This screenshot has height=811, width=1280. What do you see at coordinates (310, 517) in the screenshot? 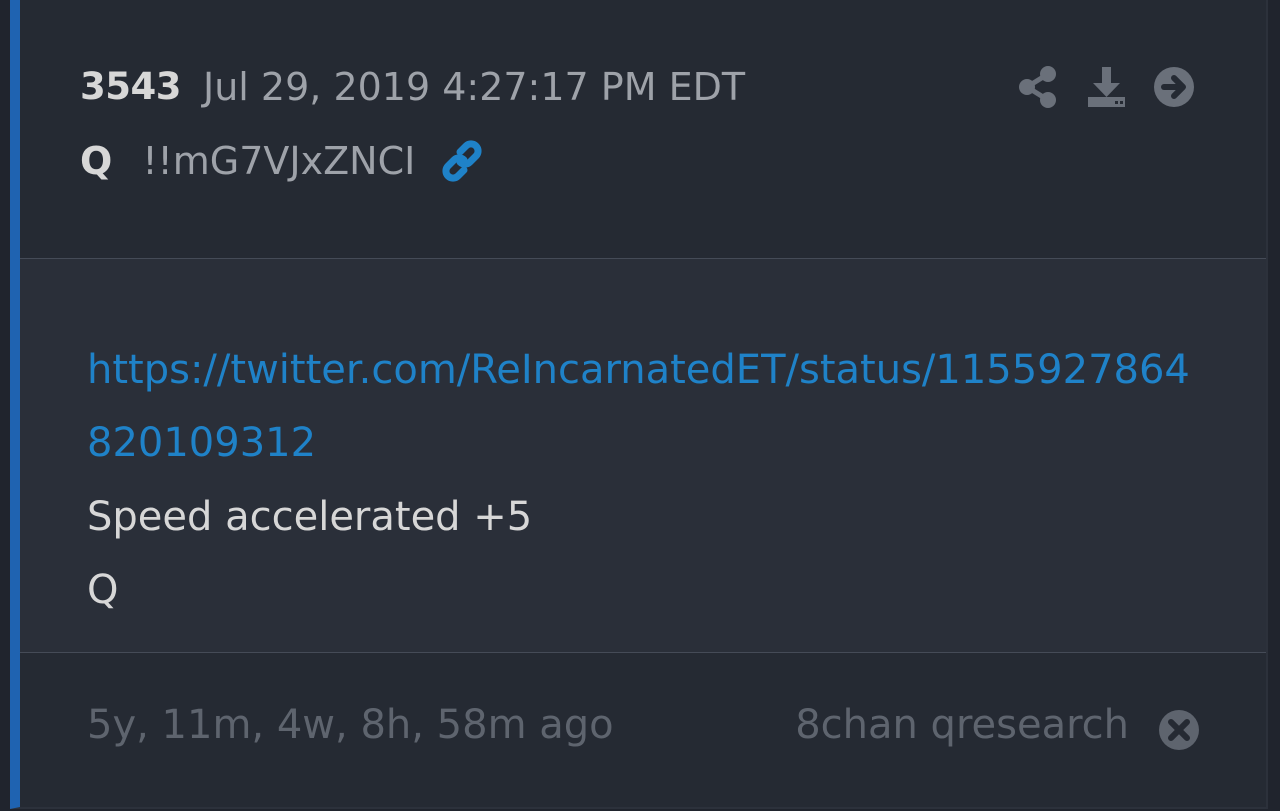
I see `message-line: Speed accelerated +5` at bounding box center [310, 517].